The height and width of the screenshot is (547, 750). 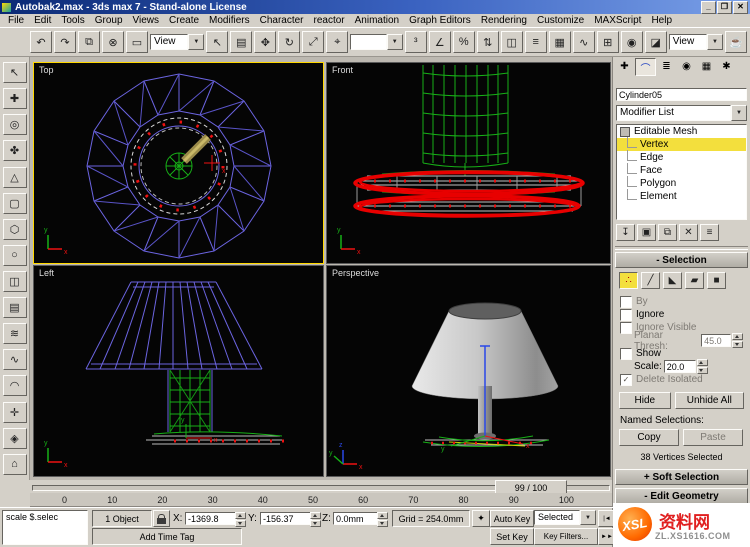 I want to click on x-coordinate-field: -1369.8, so click(x=211, y=518).